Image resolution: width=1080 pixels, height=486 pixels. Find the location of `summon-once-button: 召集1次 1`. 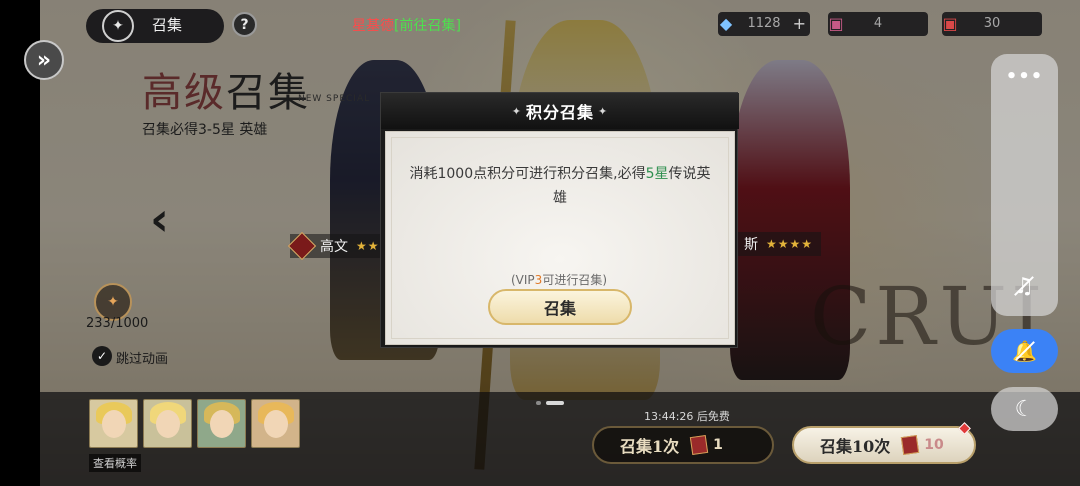

summon-once-button: 召集1次 1 is located at coordinates (683, 445).